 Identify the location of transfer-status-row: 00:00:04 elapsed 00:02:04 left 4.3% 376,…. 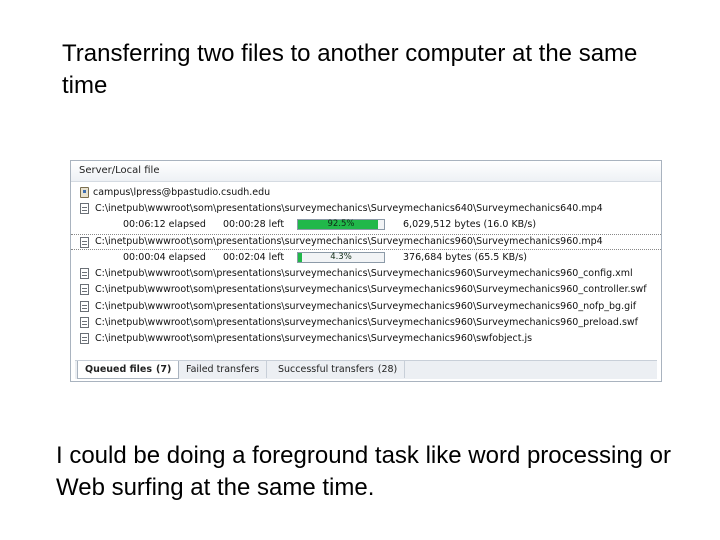
(366, 258).